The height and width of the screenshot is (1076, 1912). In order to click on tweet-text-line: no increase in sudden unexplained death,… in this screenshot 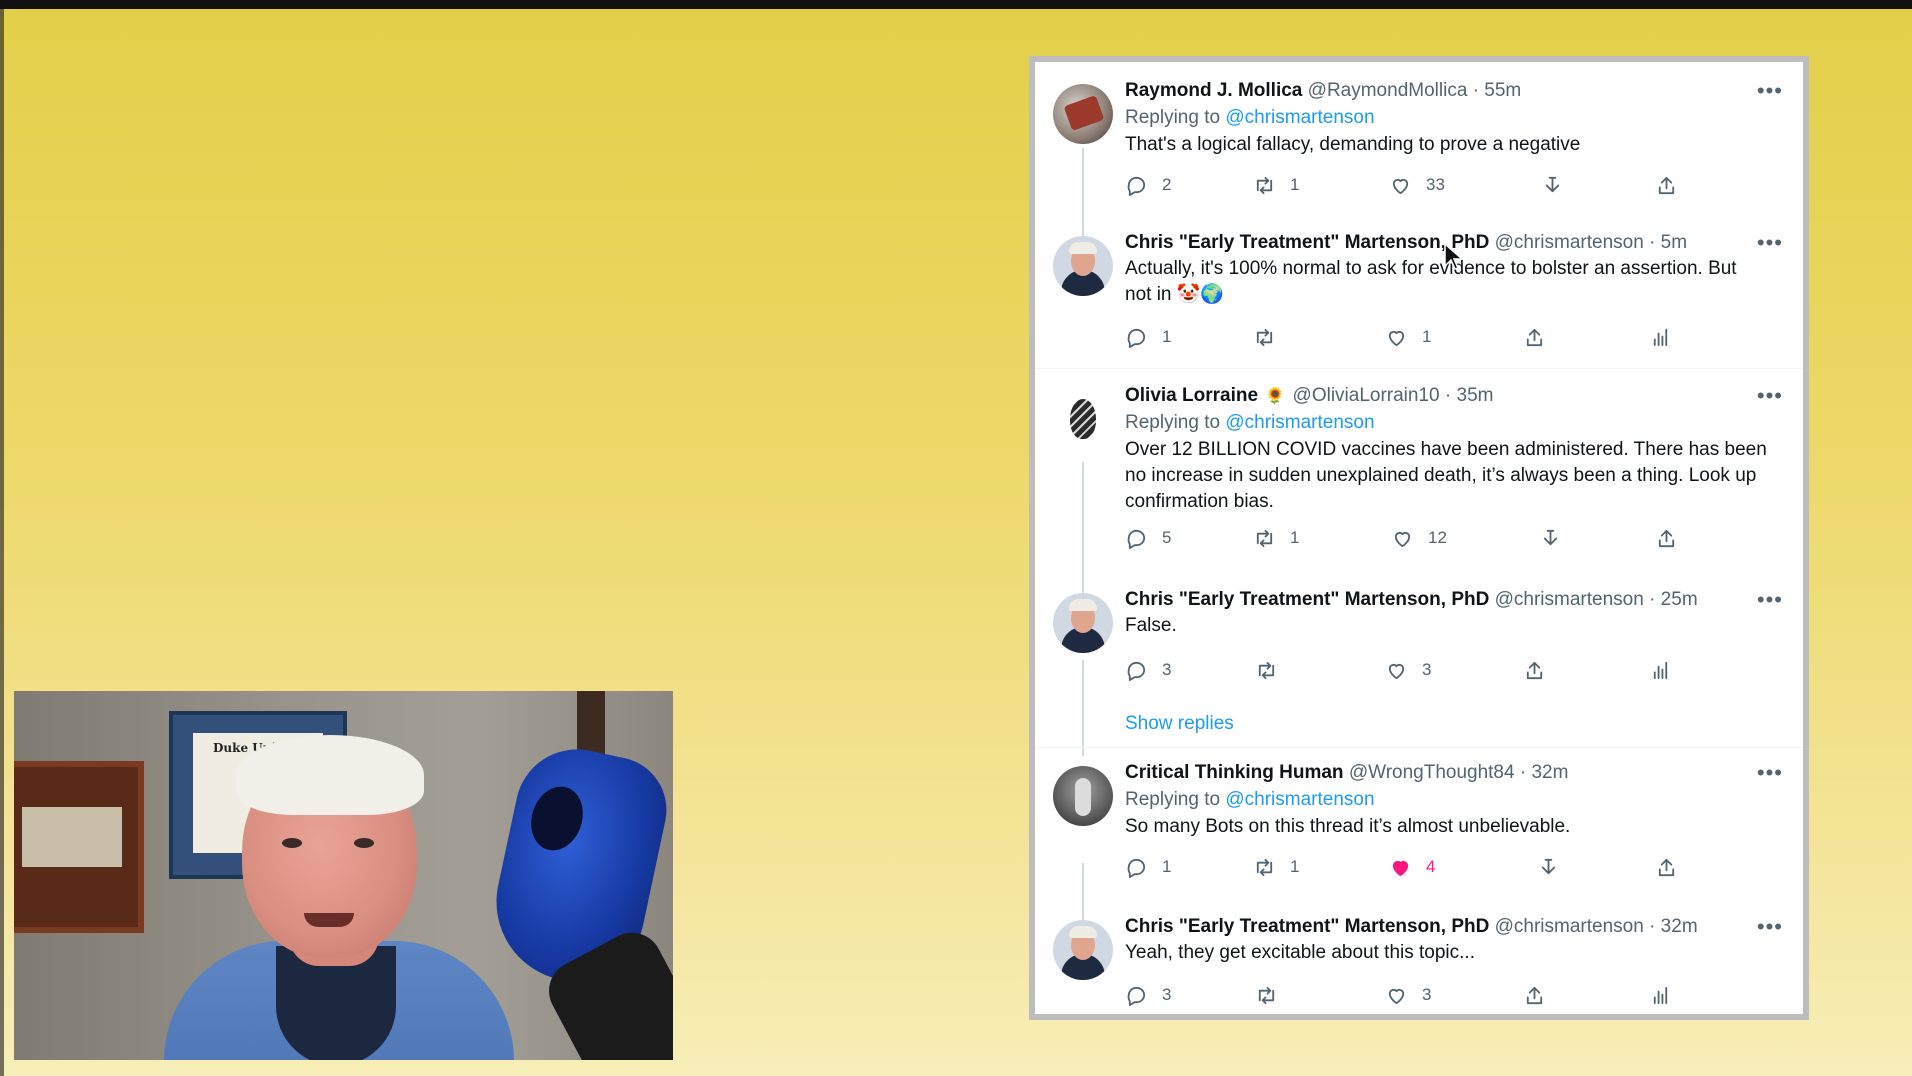, I will do `click(1441, 475)`.